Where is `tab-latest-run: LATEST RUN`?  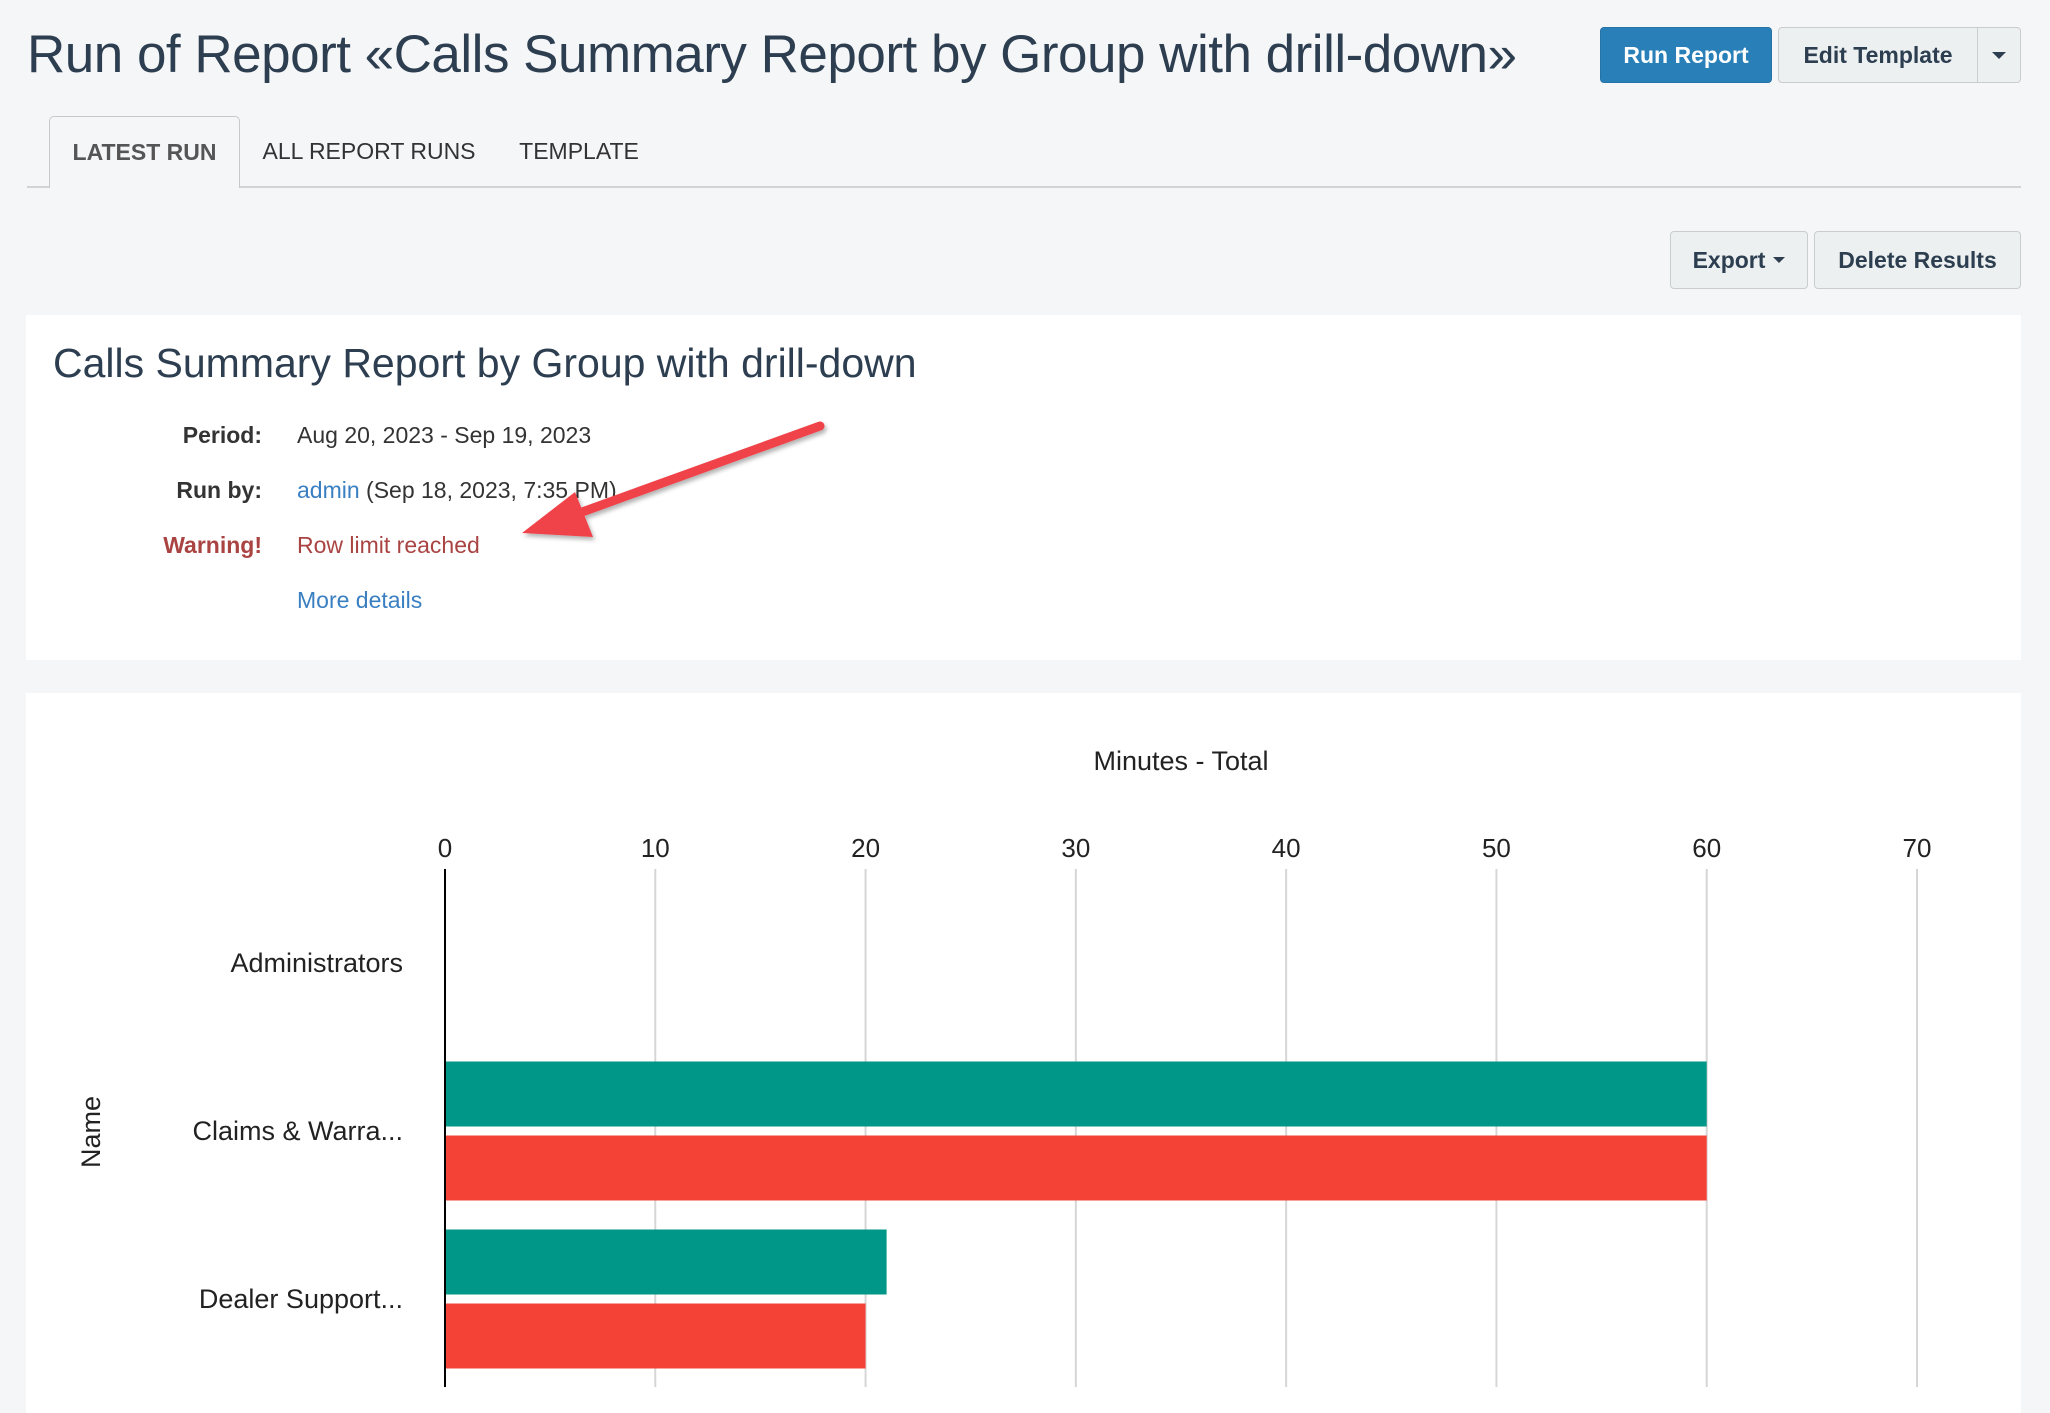
tab-latest-run: LATEST RUN is located at coordinates (144, 152).